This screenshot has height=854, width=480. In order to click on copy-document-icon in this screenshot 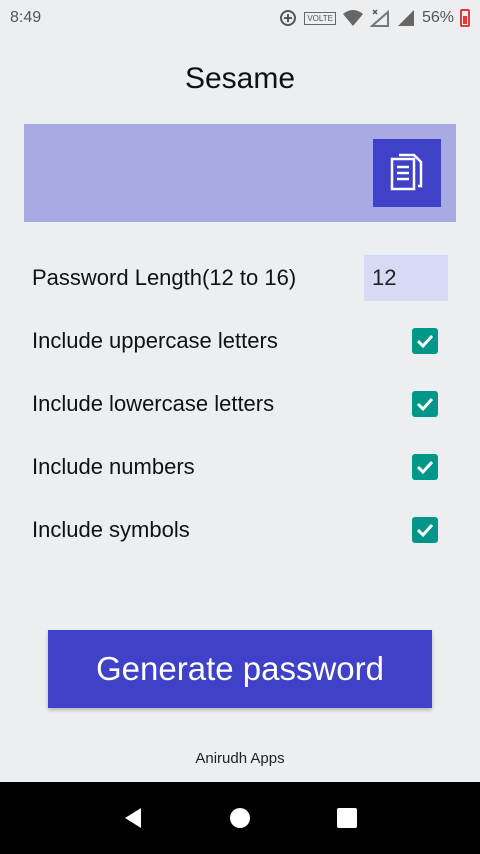, I will do `click(406, 172)`.